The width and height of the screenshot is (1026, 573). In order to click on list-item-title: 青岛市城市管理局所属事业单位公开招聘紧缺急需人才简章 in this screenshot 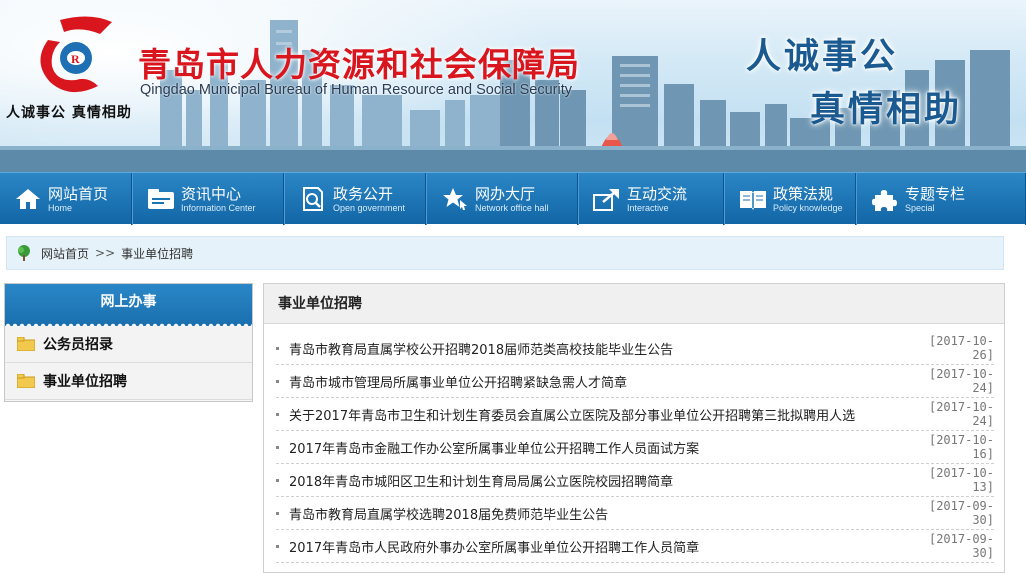, I will do `click(598, 381)`.